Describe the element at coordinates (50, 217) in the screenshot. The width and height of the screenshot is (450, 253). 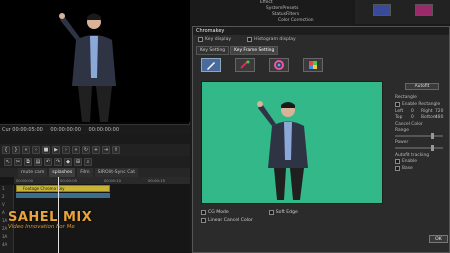
I see `watermark-title: SAHEL MIX` at that location.